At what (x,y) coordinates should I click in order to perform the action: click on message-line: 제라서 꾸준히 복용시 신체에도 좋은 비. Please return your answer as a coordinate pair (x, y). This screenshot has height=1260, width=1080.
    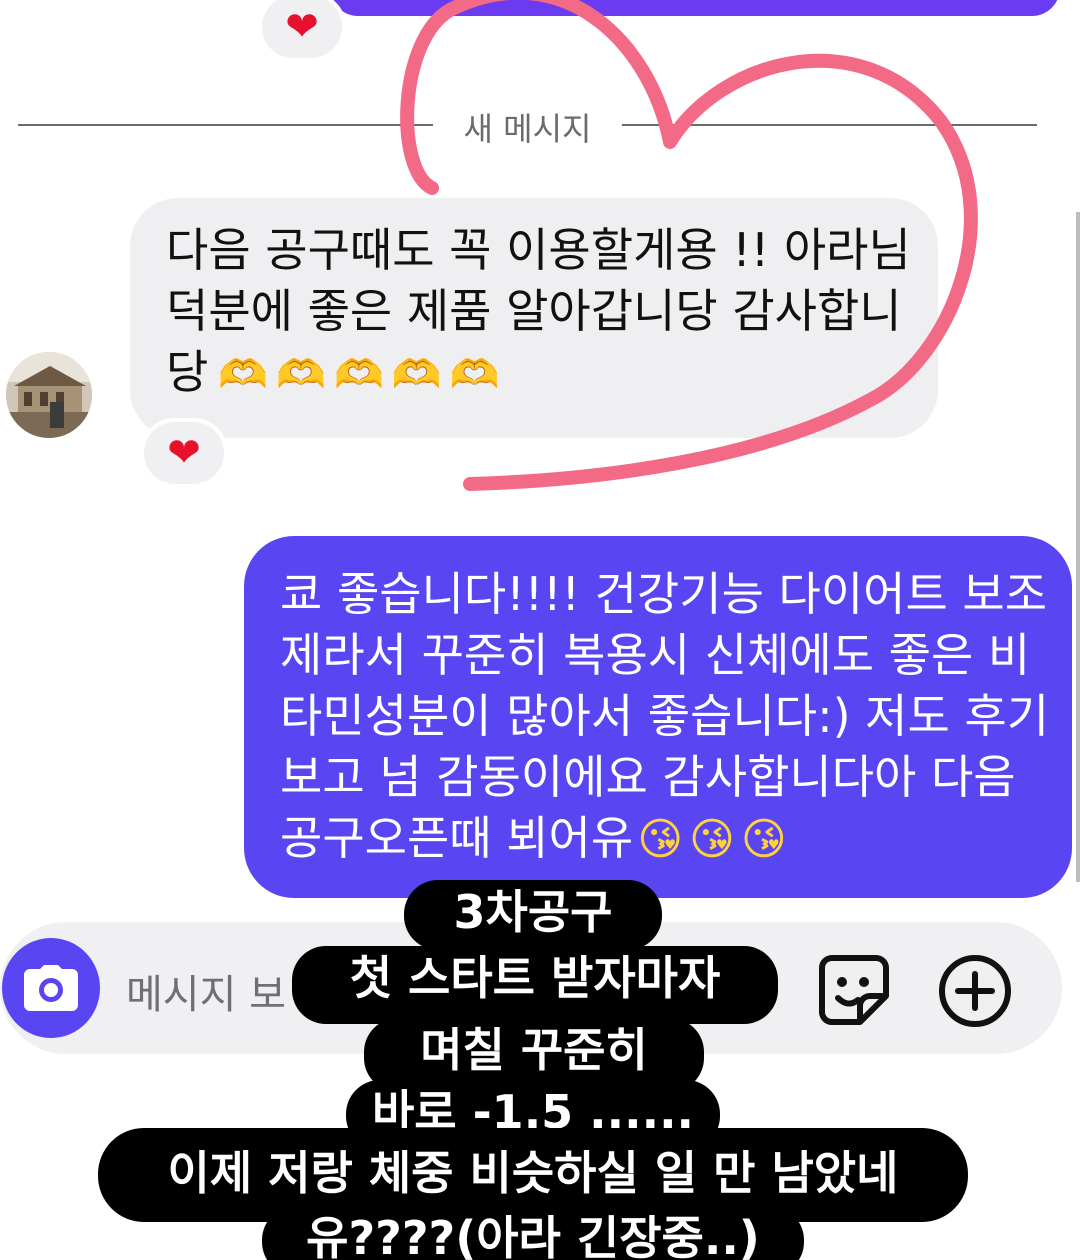
    Looking at the image, I should click on (655, 655).